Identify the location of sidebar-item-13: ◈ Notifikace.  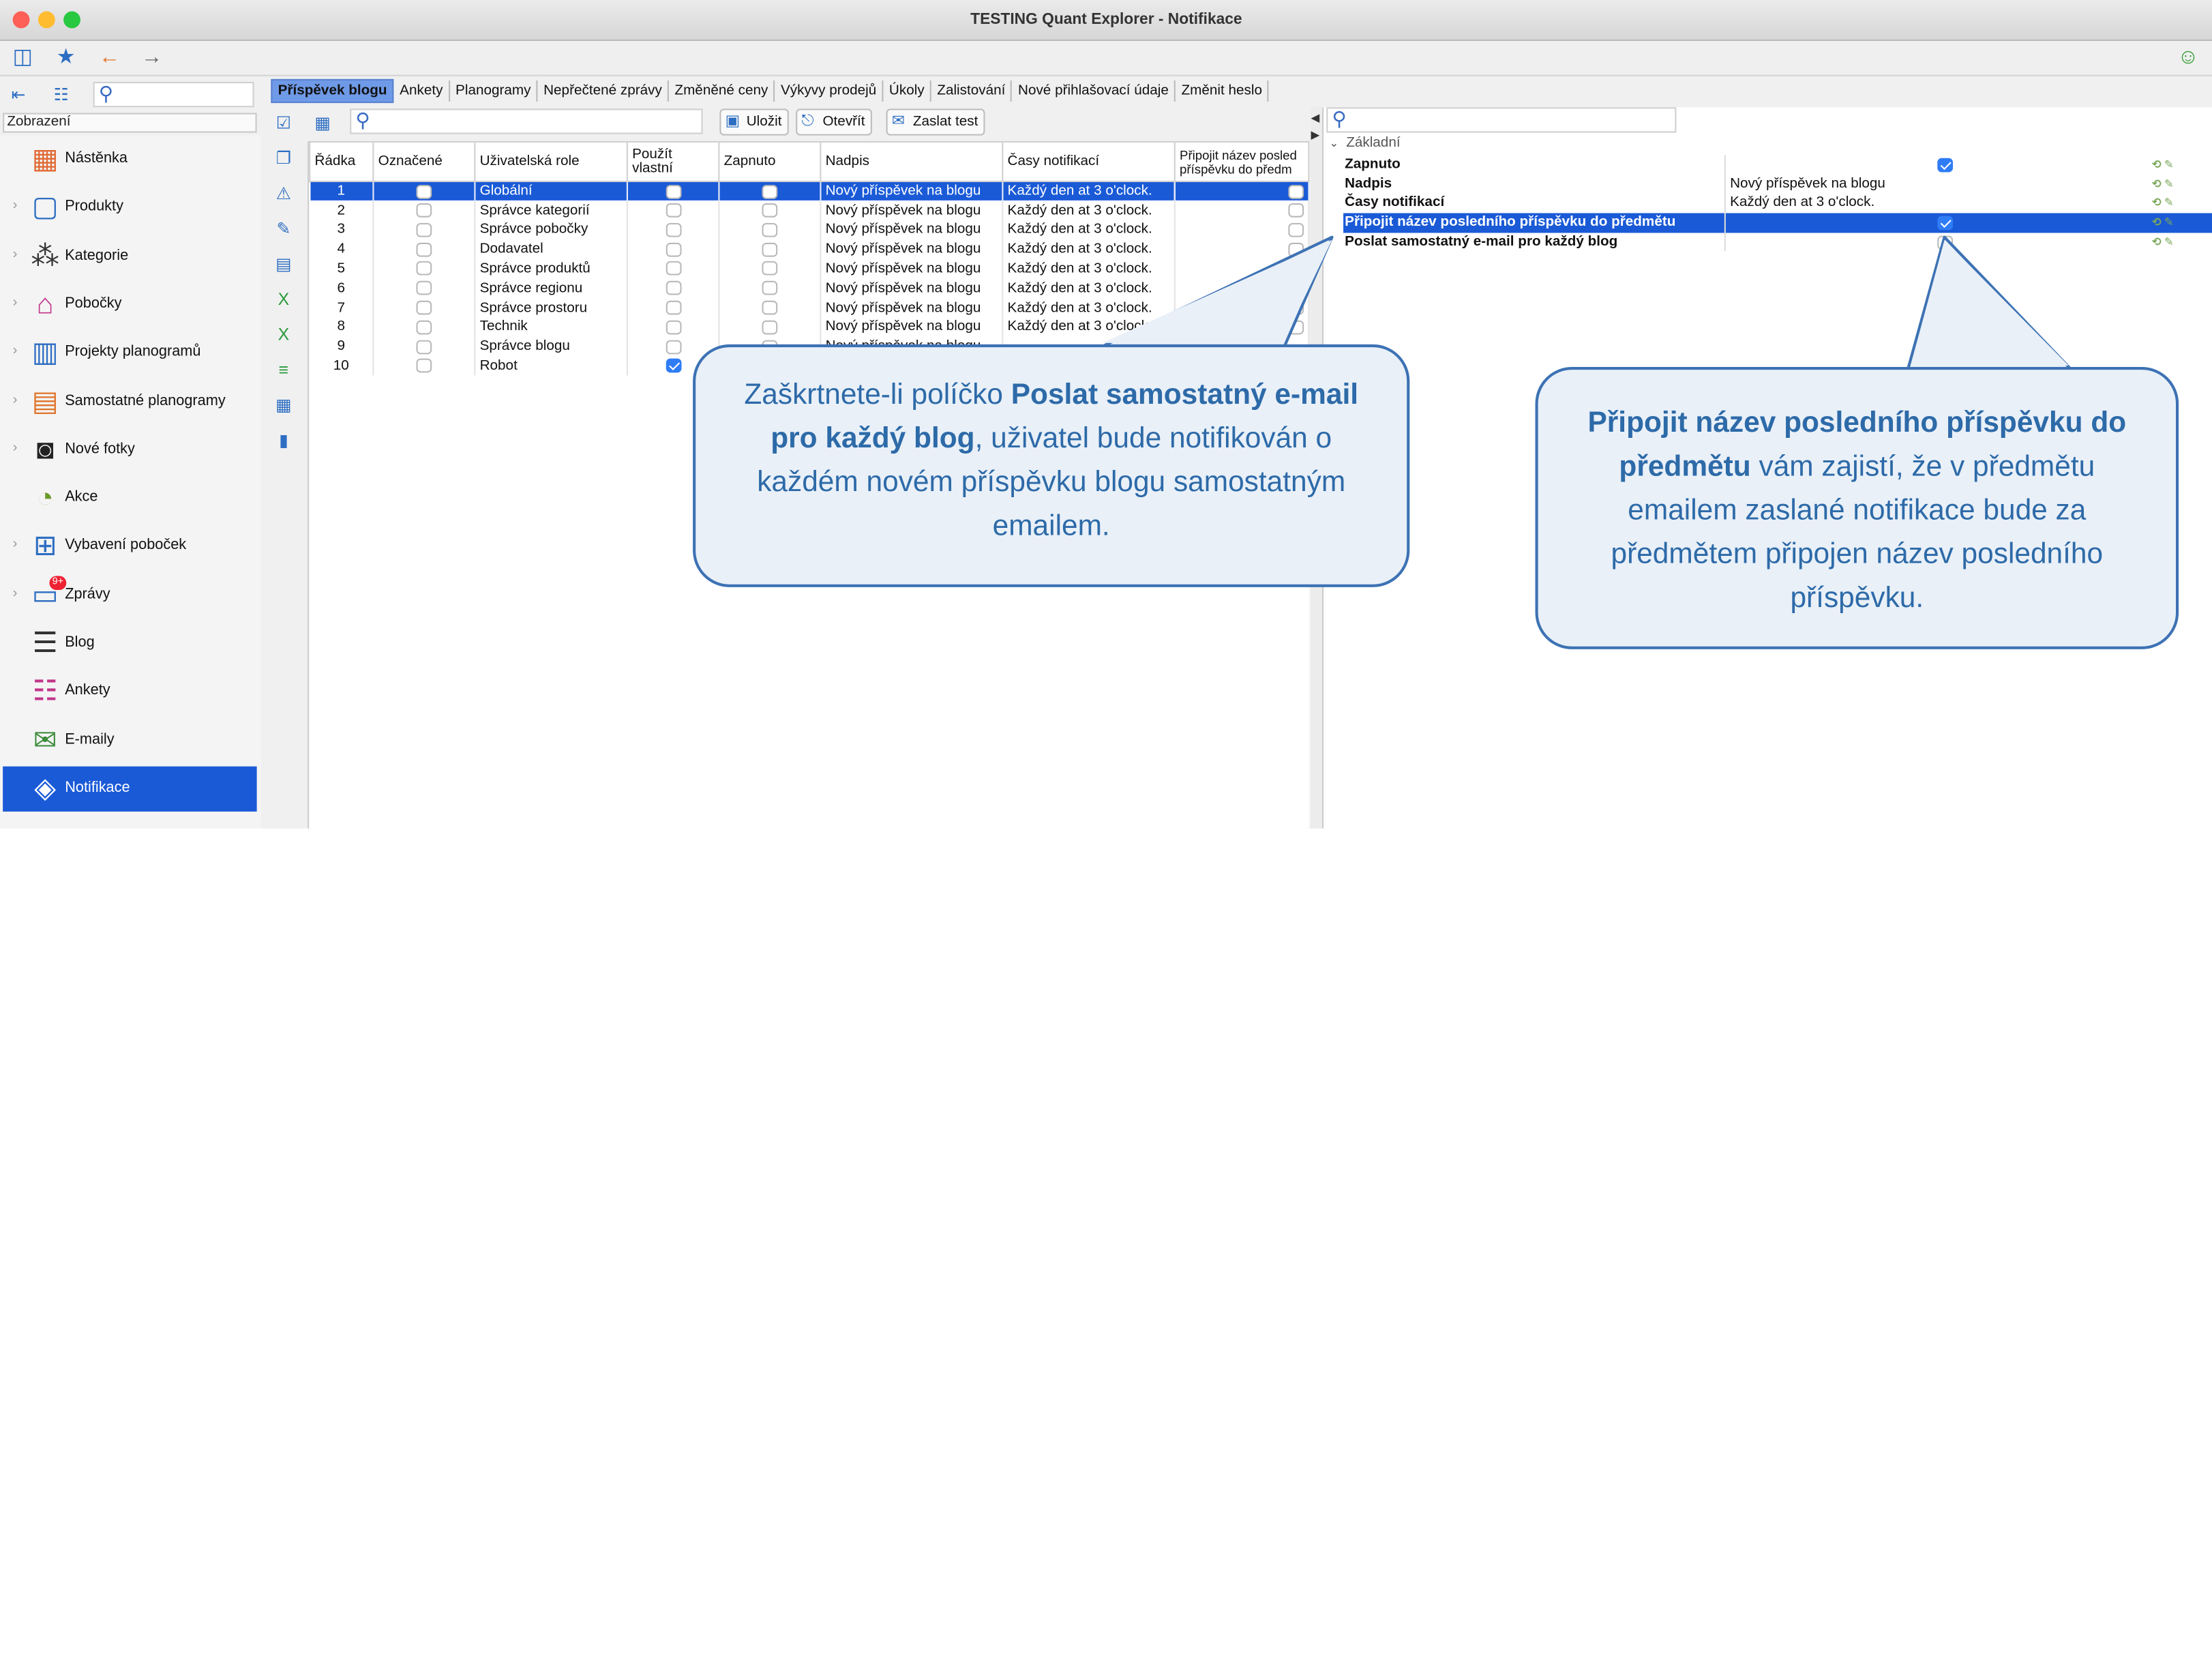
(130, 789).